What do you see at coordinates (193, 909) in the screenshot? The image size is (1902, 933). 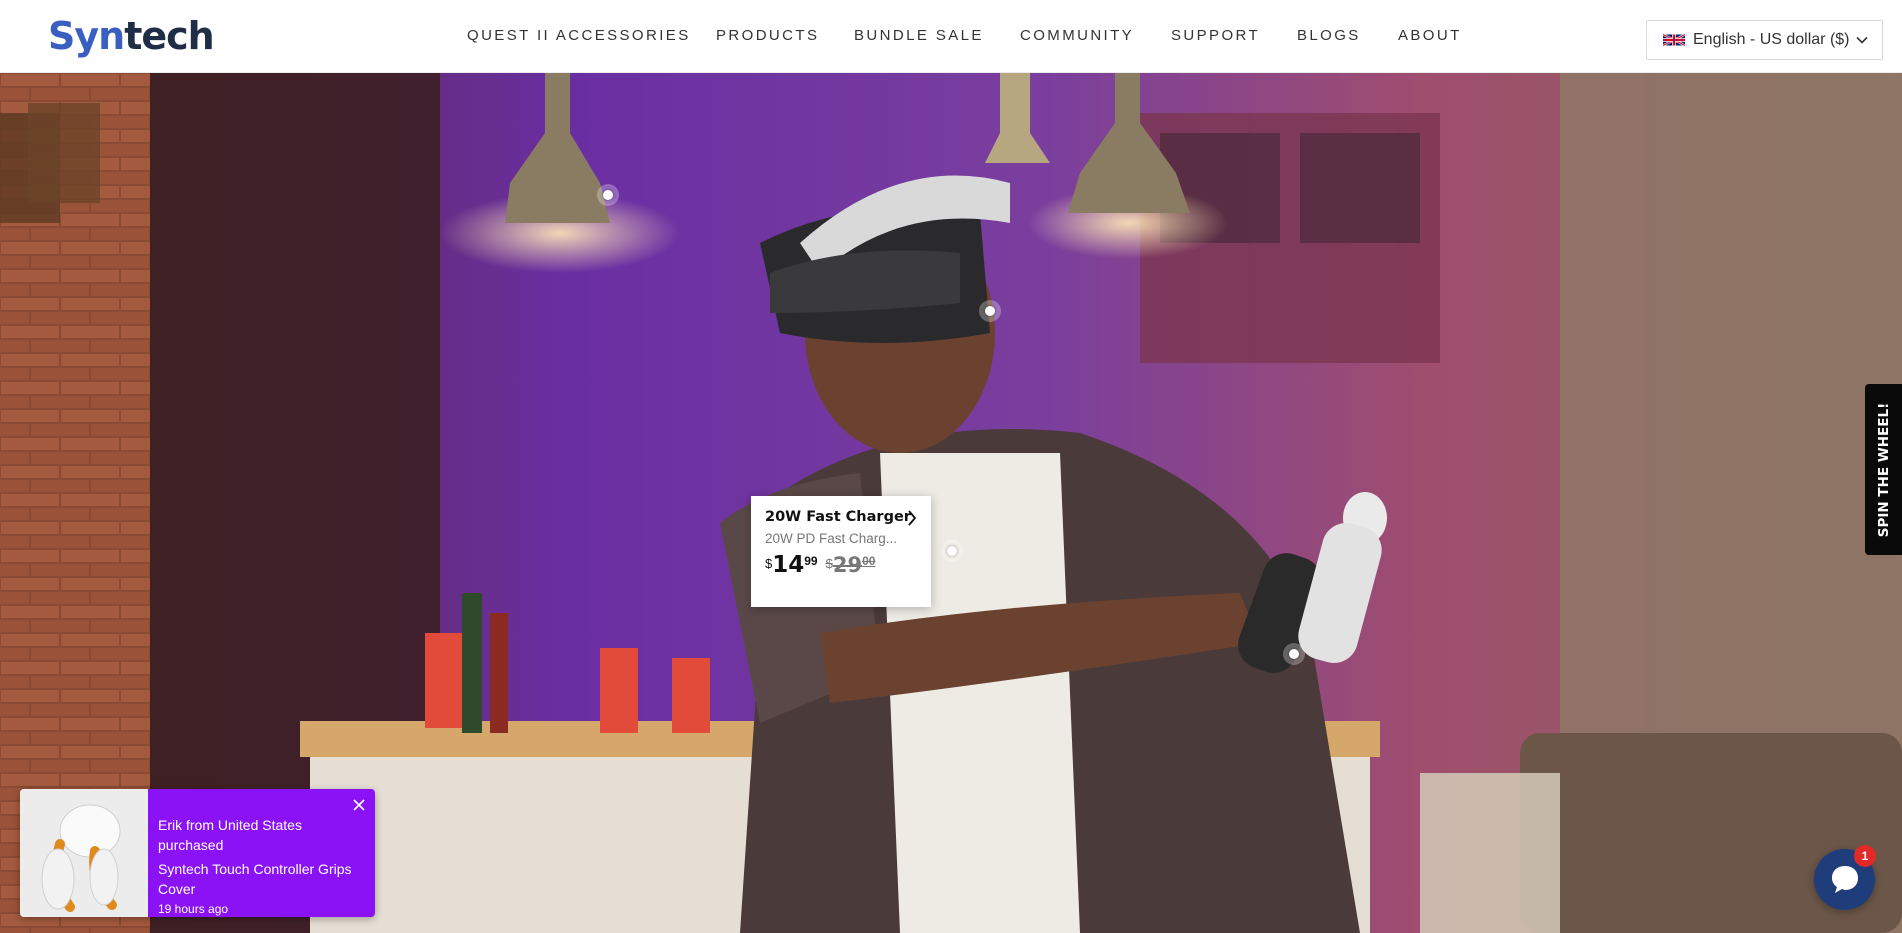 I see `notification-time: 19 hours ago` at bounding box center [193, 909].